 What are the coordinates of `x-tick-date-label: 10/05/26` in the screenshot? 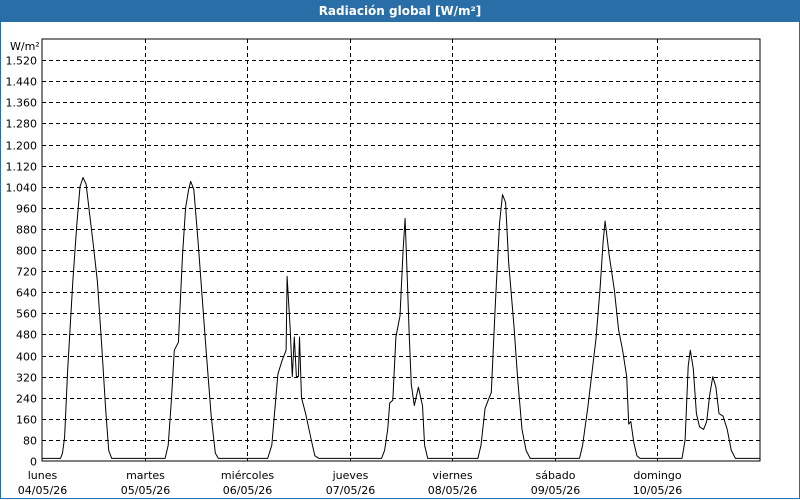 It's located at (657, 490).